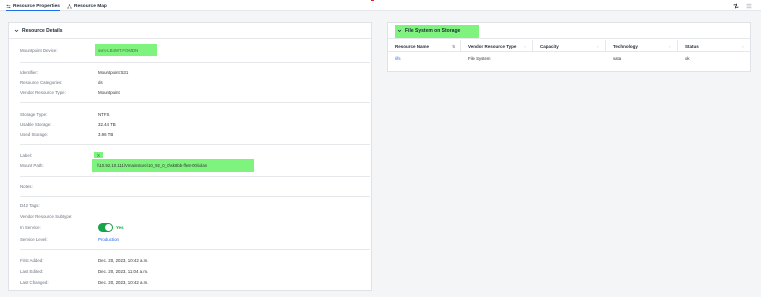  What do you see at coordinates (748, 5) in the screenshot?
I see `list-view-icon` at bounding box center [748, 5].